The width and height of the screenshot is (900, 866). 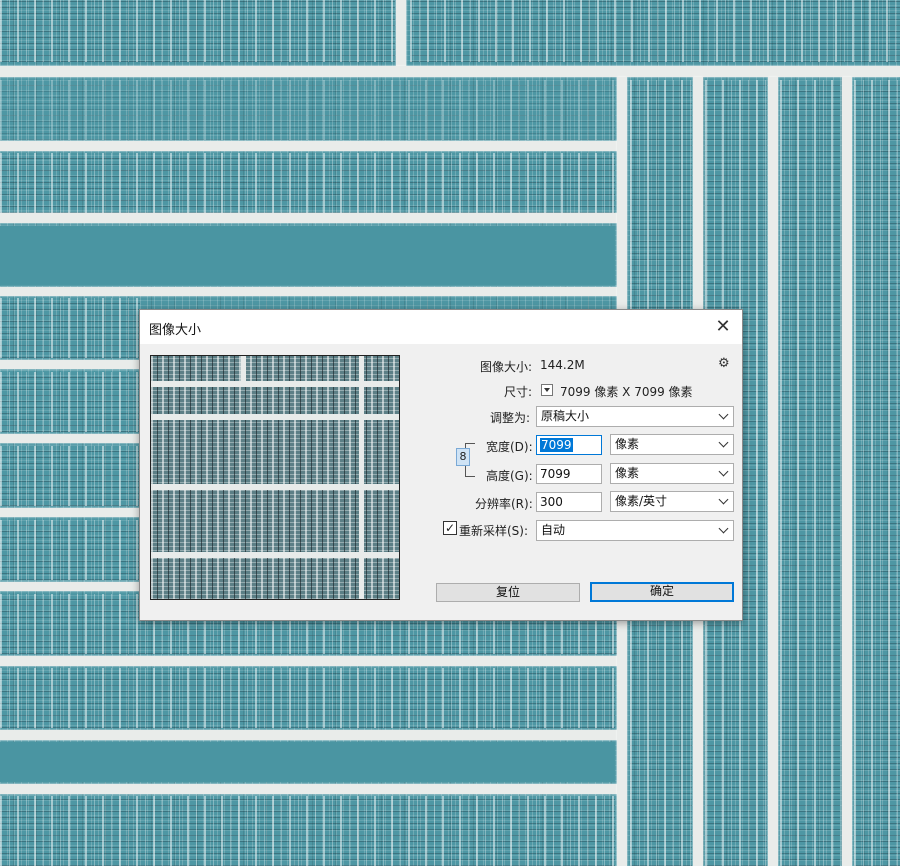 I want to click on fit-to-value: 原稿大小, so click(x=565, y=416).